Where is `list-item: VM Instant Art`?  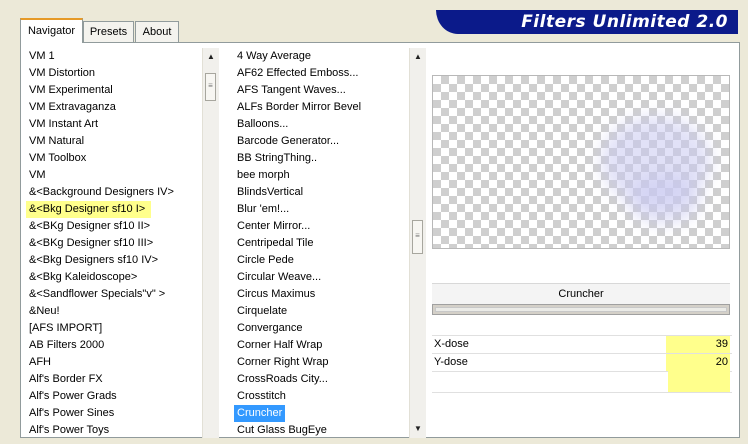
list-item: VM Instant Art is located at coordinates (114, 124).